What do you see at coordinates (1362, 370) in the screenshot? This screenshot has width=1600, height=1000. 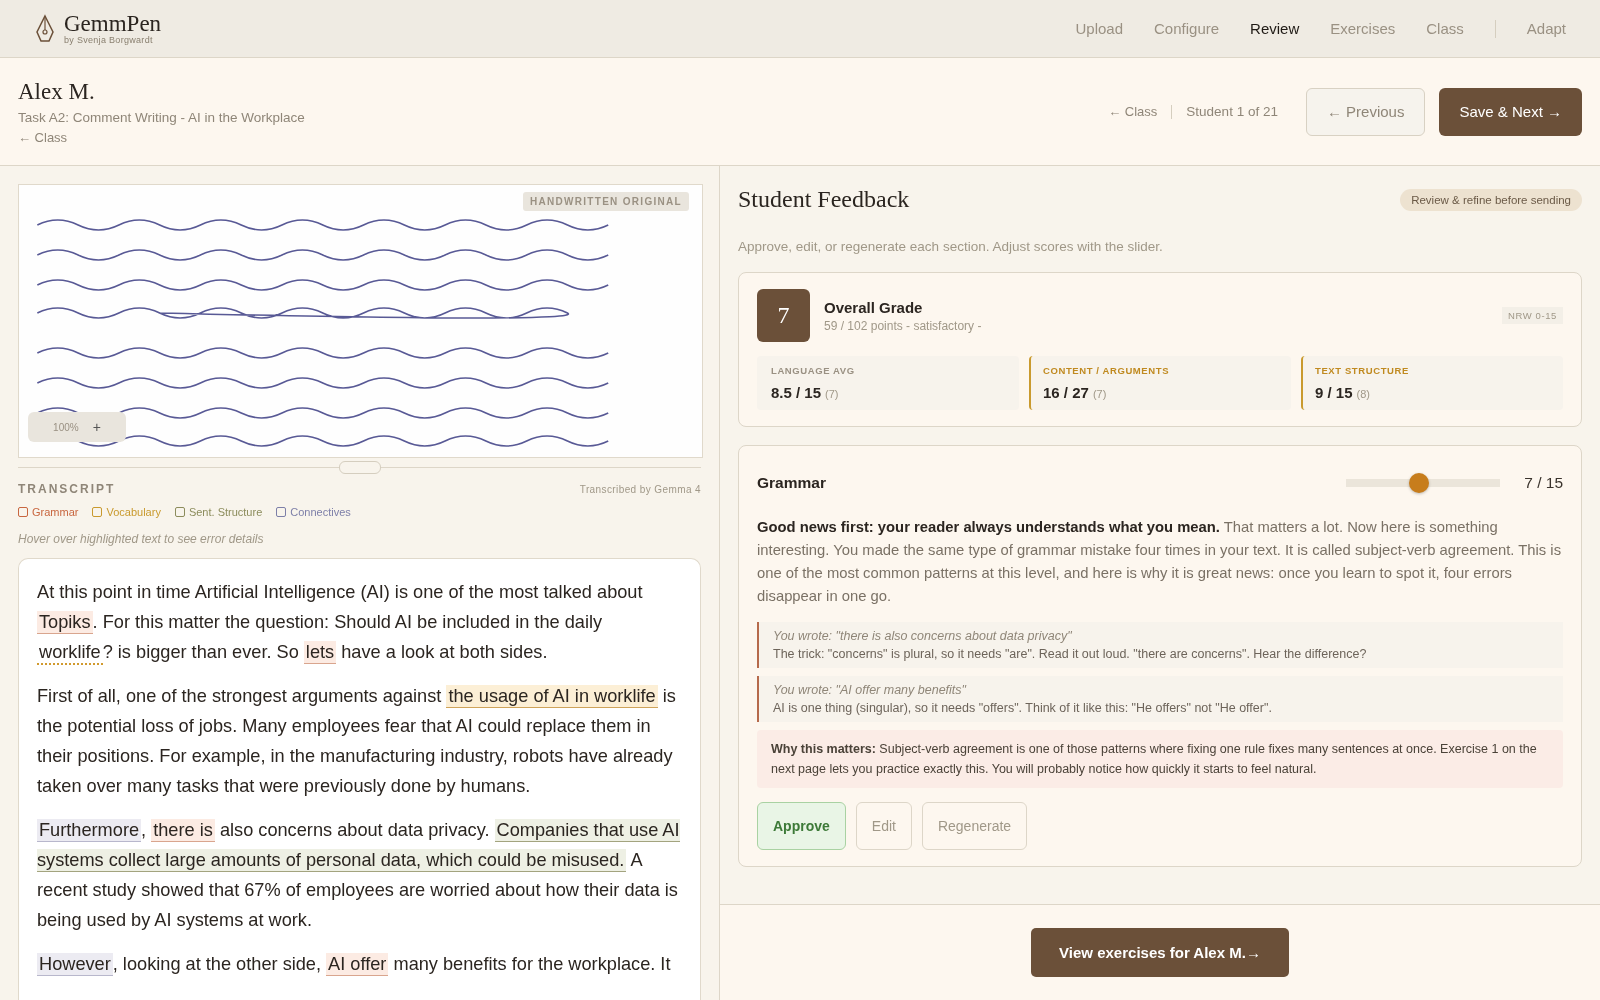 I see `score-label: TEXT STRUCTURE` at bounding box center [1362, 370].